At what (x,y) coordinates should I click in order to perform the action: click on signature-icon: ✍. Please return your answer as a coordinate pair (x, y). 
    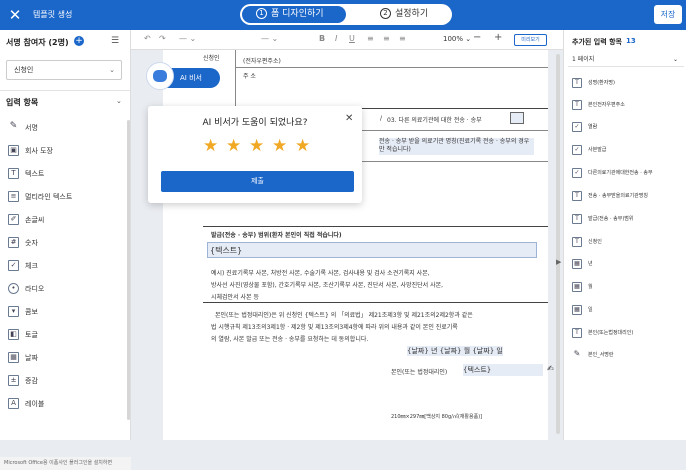
    Looking at the image, I should click on (550, 368).